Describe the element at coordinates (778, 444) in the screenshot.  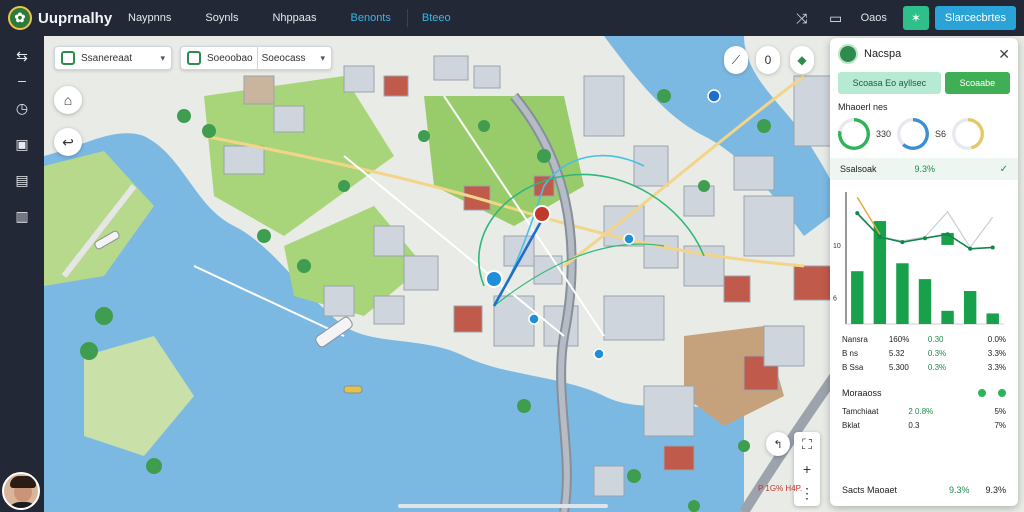
I see `share-icon: ↰` at that location.